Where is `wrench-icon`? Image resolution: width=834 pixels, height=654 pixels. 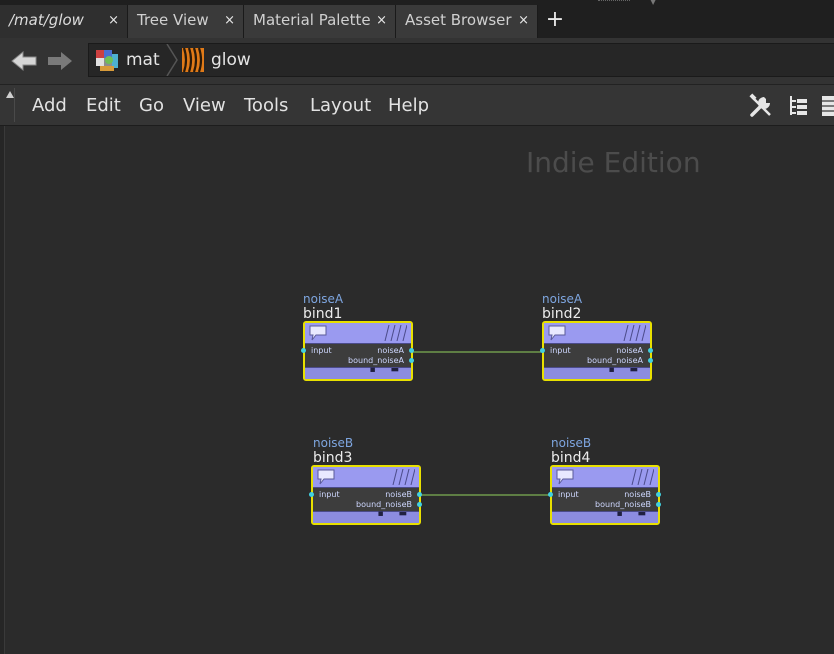 wrench-icon is located at coordinates (761, 106).